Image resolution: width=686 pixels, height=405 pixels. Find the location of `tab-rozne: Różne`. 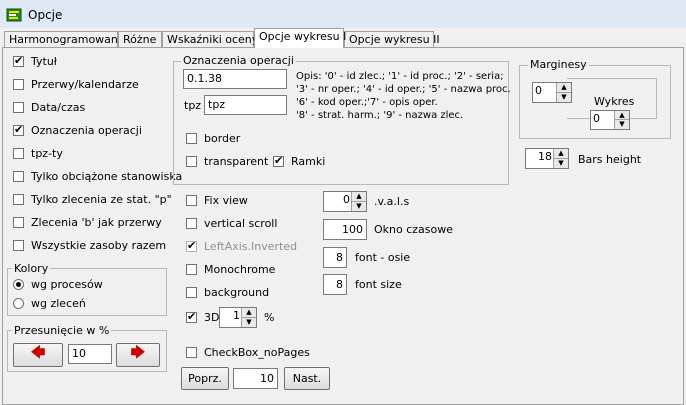

tab-rozne: Różne is located at coordinates (140, 39).